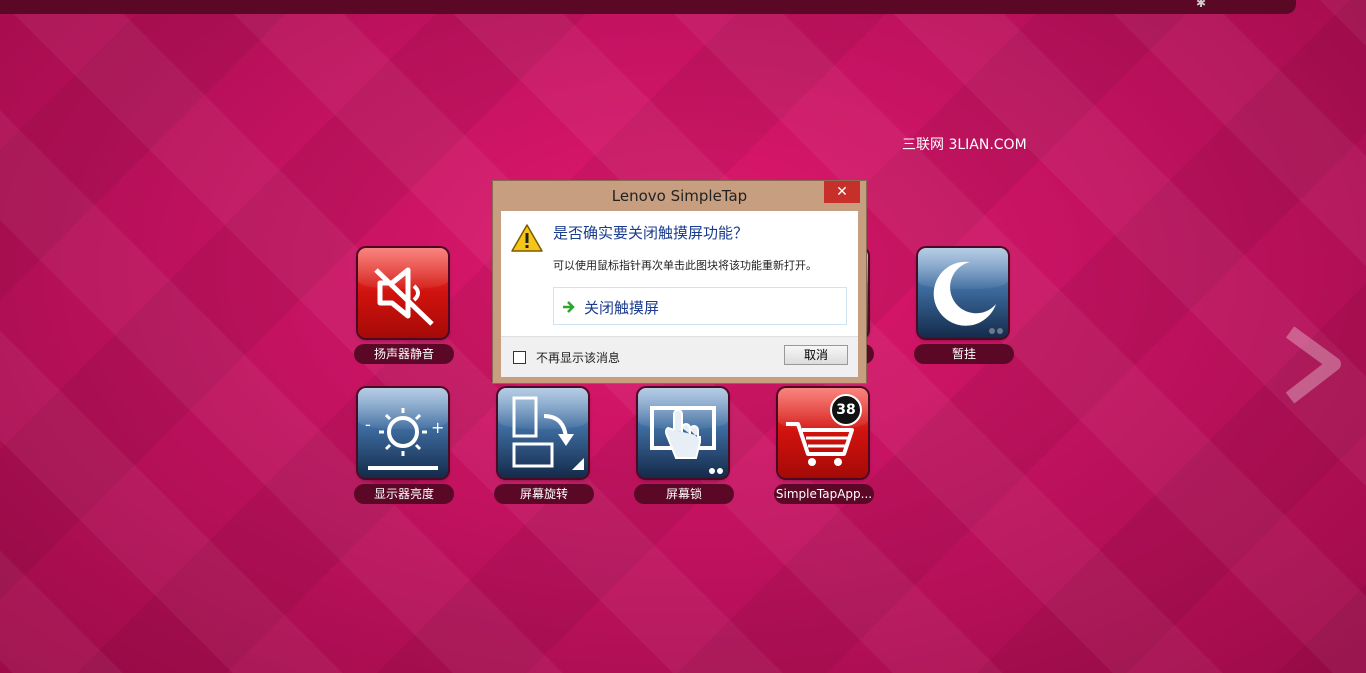  What do you see at coordinates (519, 357) in the screenshot?
I see `dont-show-checkbox` at bounding box center [519, 357].